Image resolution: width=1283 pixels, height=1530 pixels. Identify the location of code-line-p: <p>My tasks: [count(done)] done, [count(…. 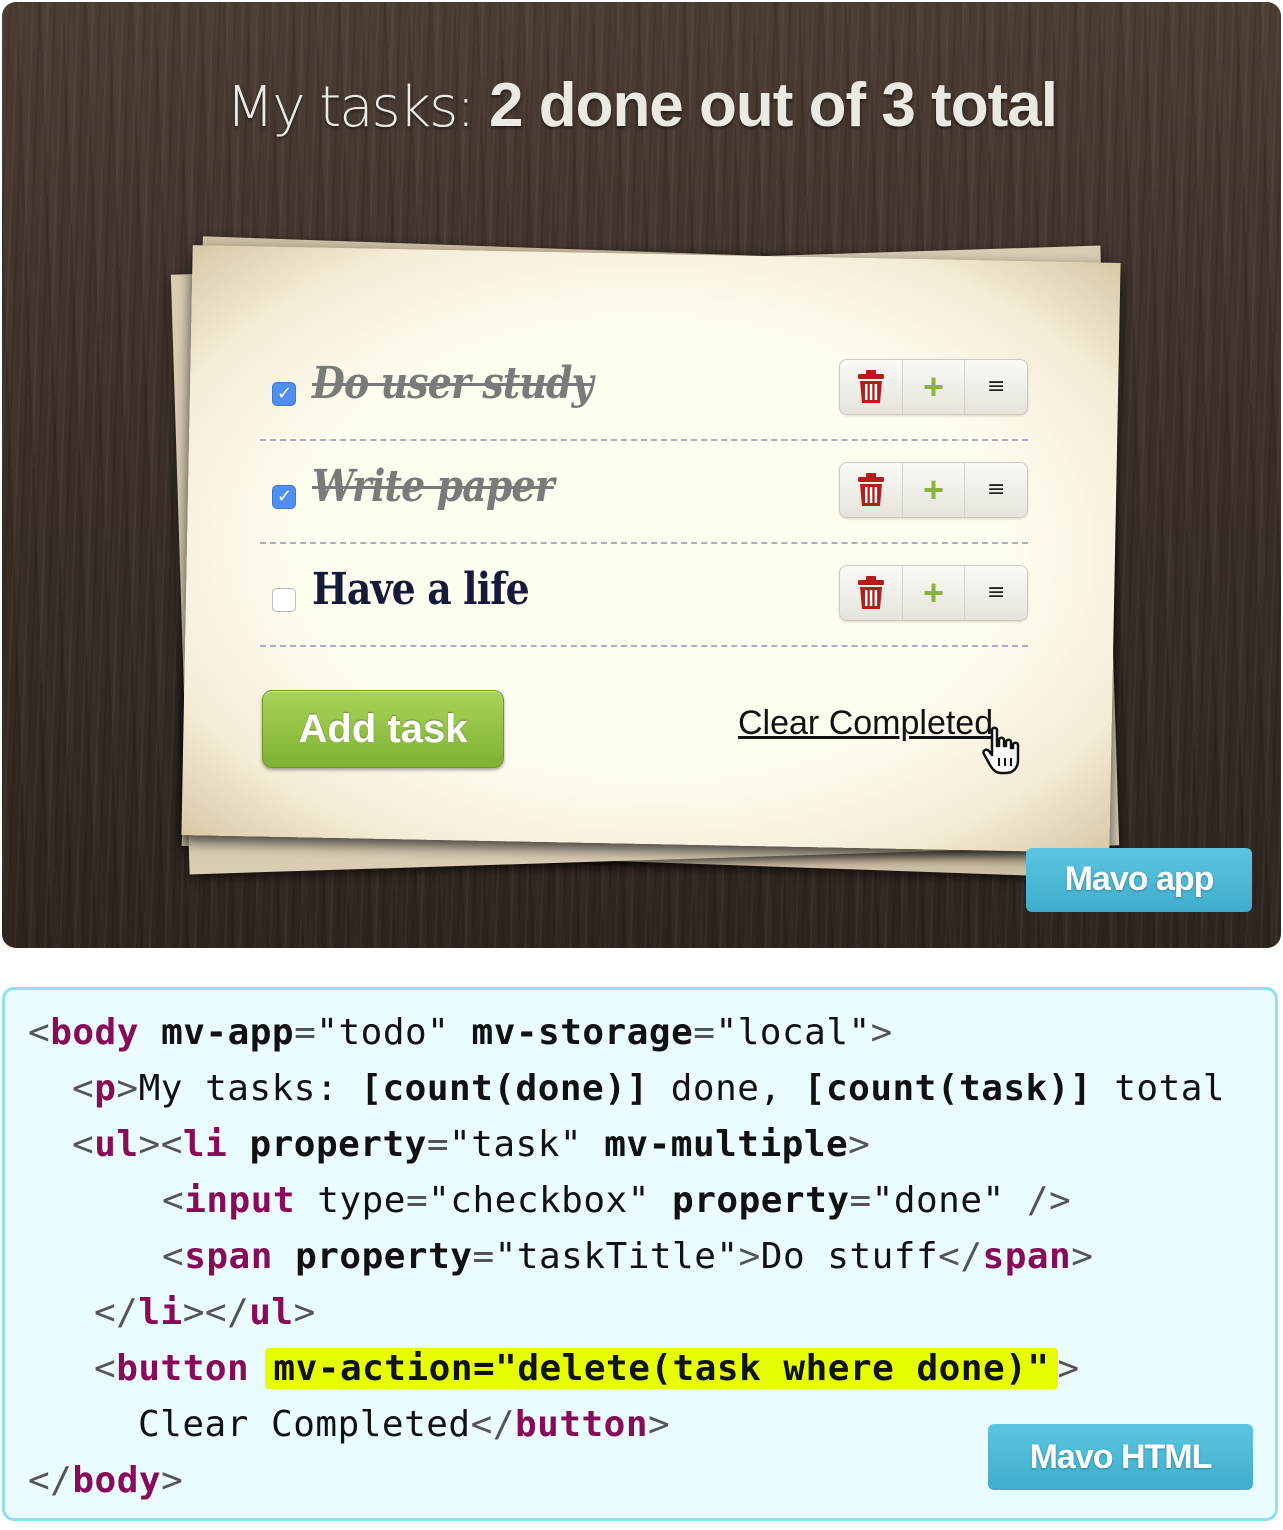
(649, 1088).